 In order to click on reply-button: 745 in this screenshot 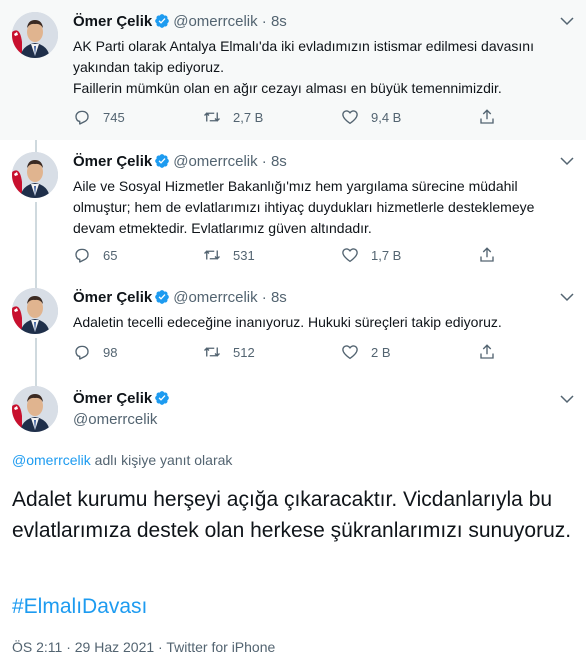, I will do `click(99, 117)`.